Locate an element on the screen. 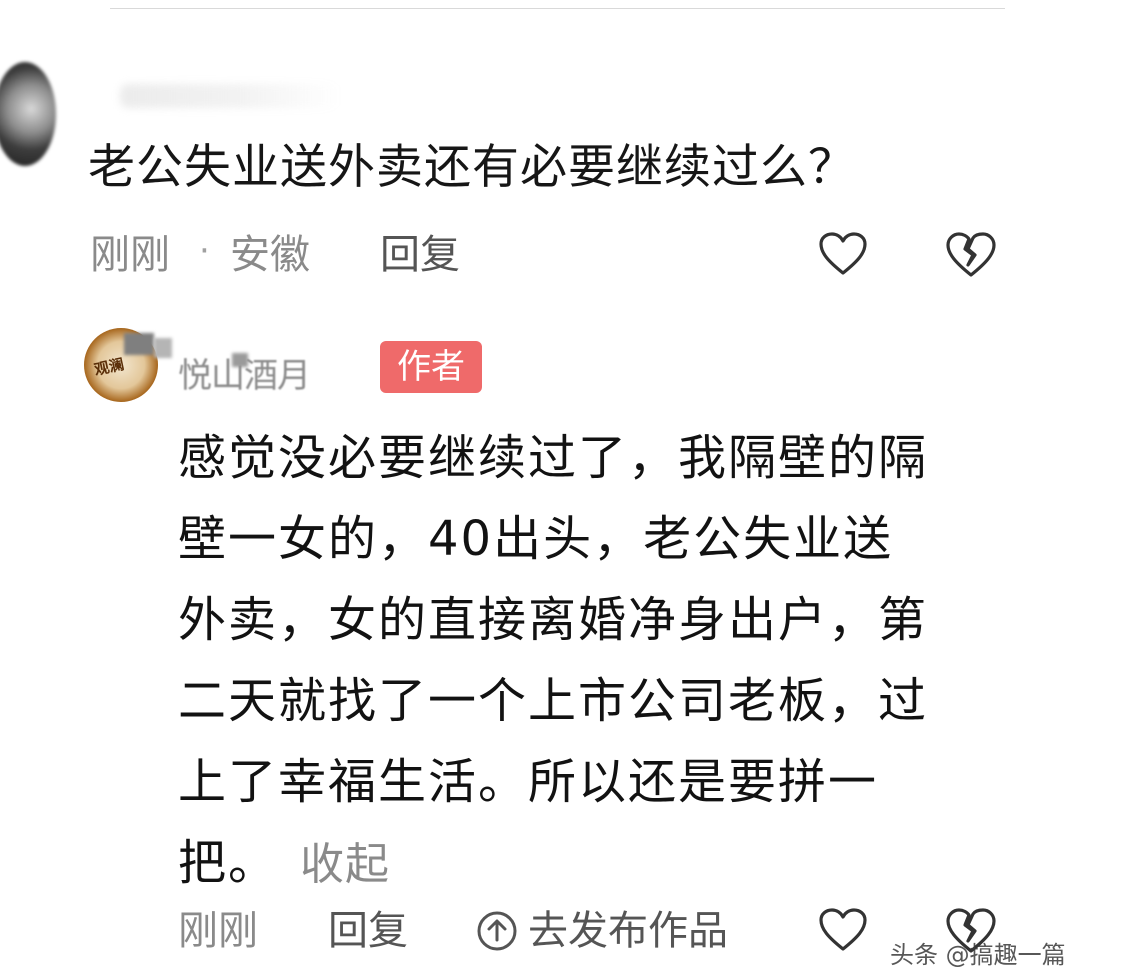 The width and height of the screenshot is (1124, 970). arrow-up-circle-icon is located at coordinates (497, 931).